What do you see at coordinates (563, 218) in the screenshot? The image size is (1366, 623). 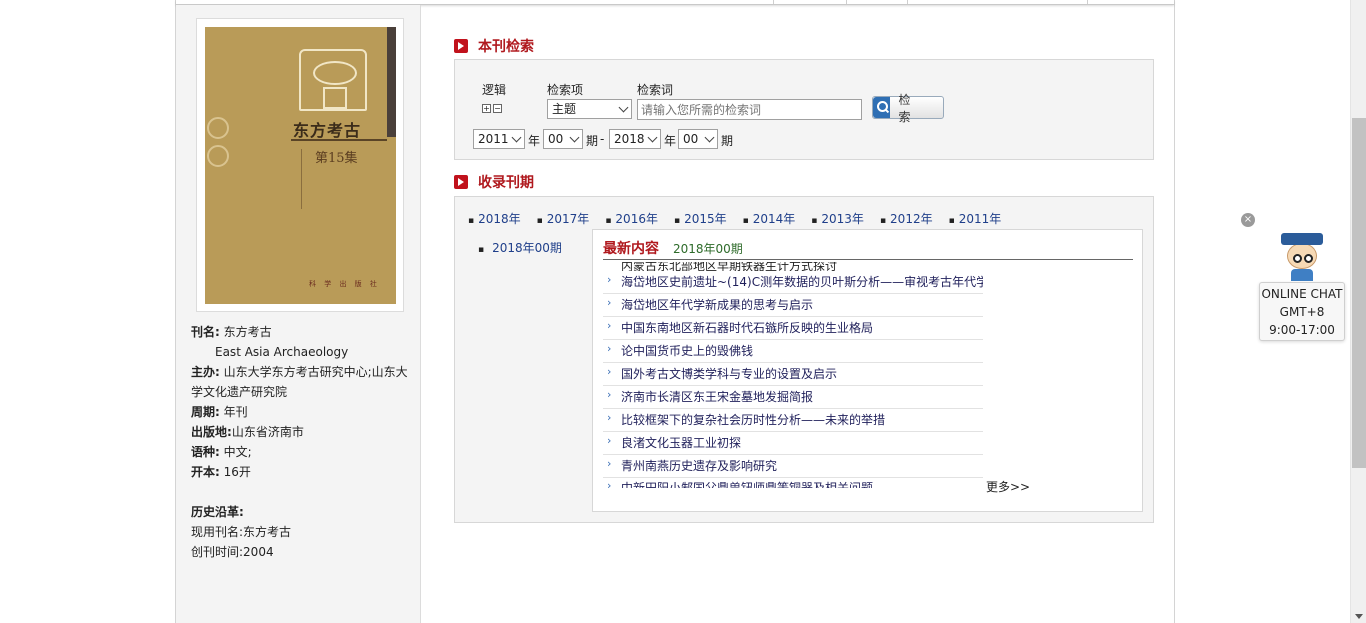 I see `year-tab: 2017年` at bounding box center [563, 218].